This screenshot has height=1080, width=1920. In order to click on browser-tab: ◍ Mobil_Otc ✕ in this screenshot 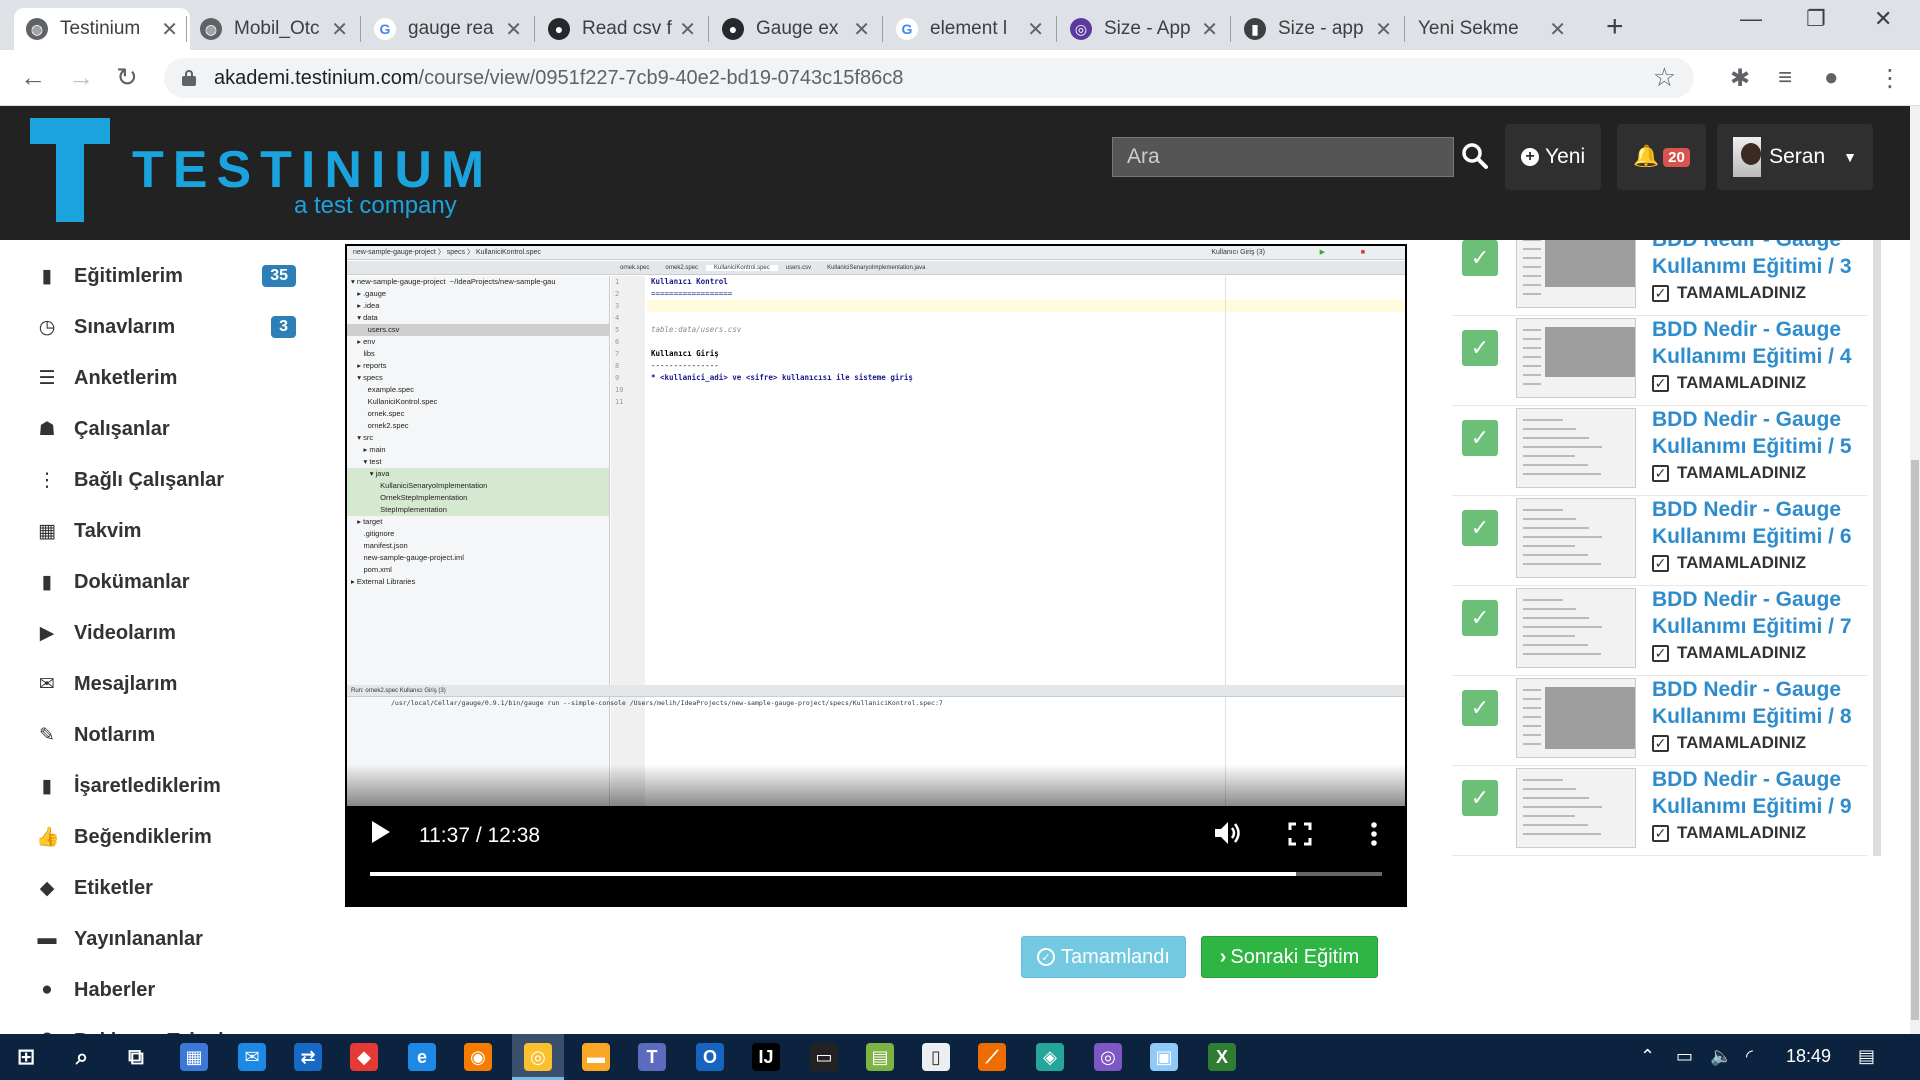, I will do `click(274, 29)`.